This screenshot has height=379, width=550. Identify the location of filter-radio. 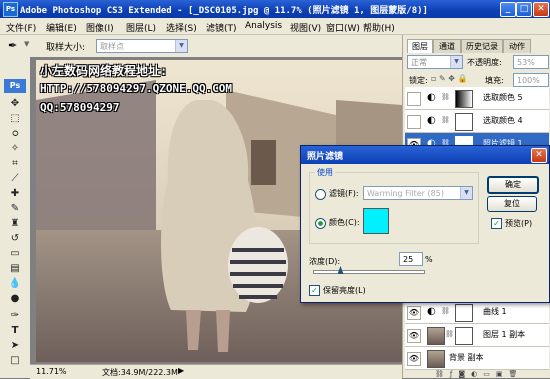
(320, 194).